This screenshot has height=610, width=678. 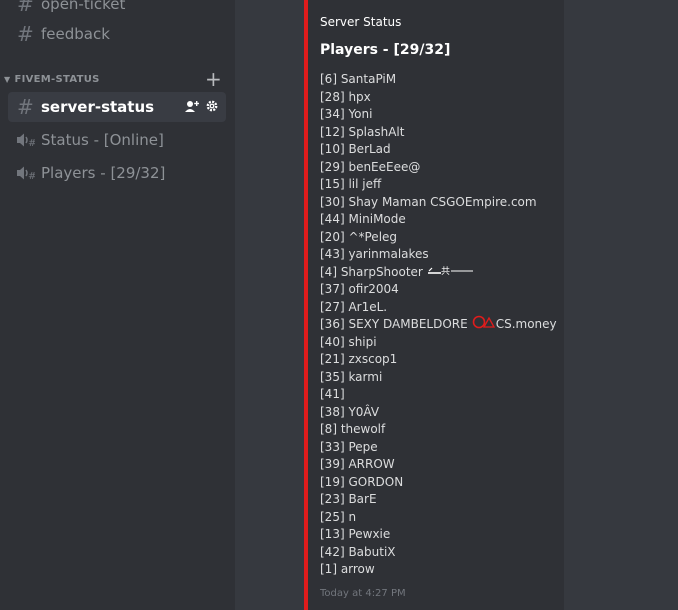 I want to click on svg-text: 共, so click(x=445, y=271).